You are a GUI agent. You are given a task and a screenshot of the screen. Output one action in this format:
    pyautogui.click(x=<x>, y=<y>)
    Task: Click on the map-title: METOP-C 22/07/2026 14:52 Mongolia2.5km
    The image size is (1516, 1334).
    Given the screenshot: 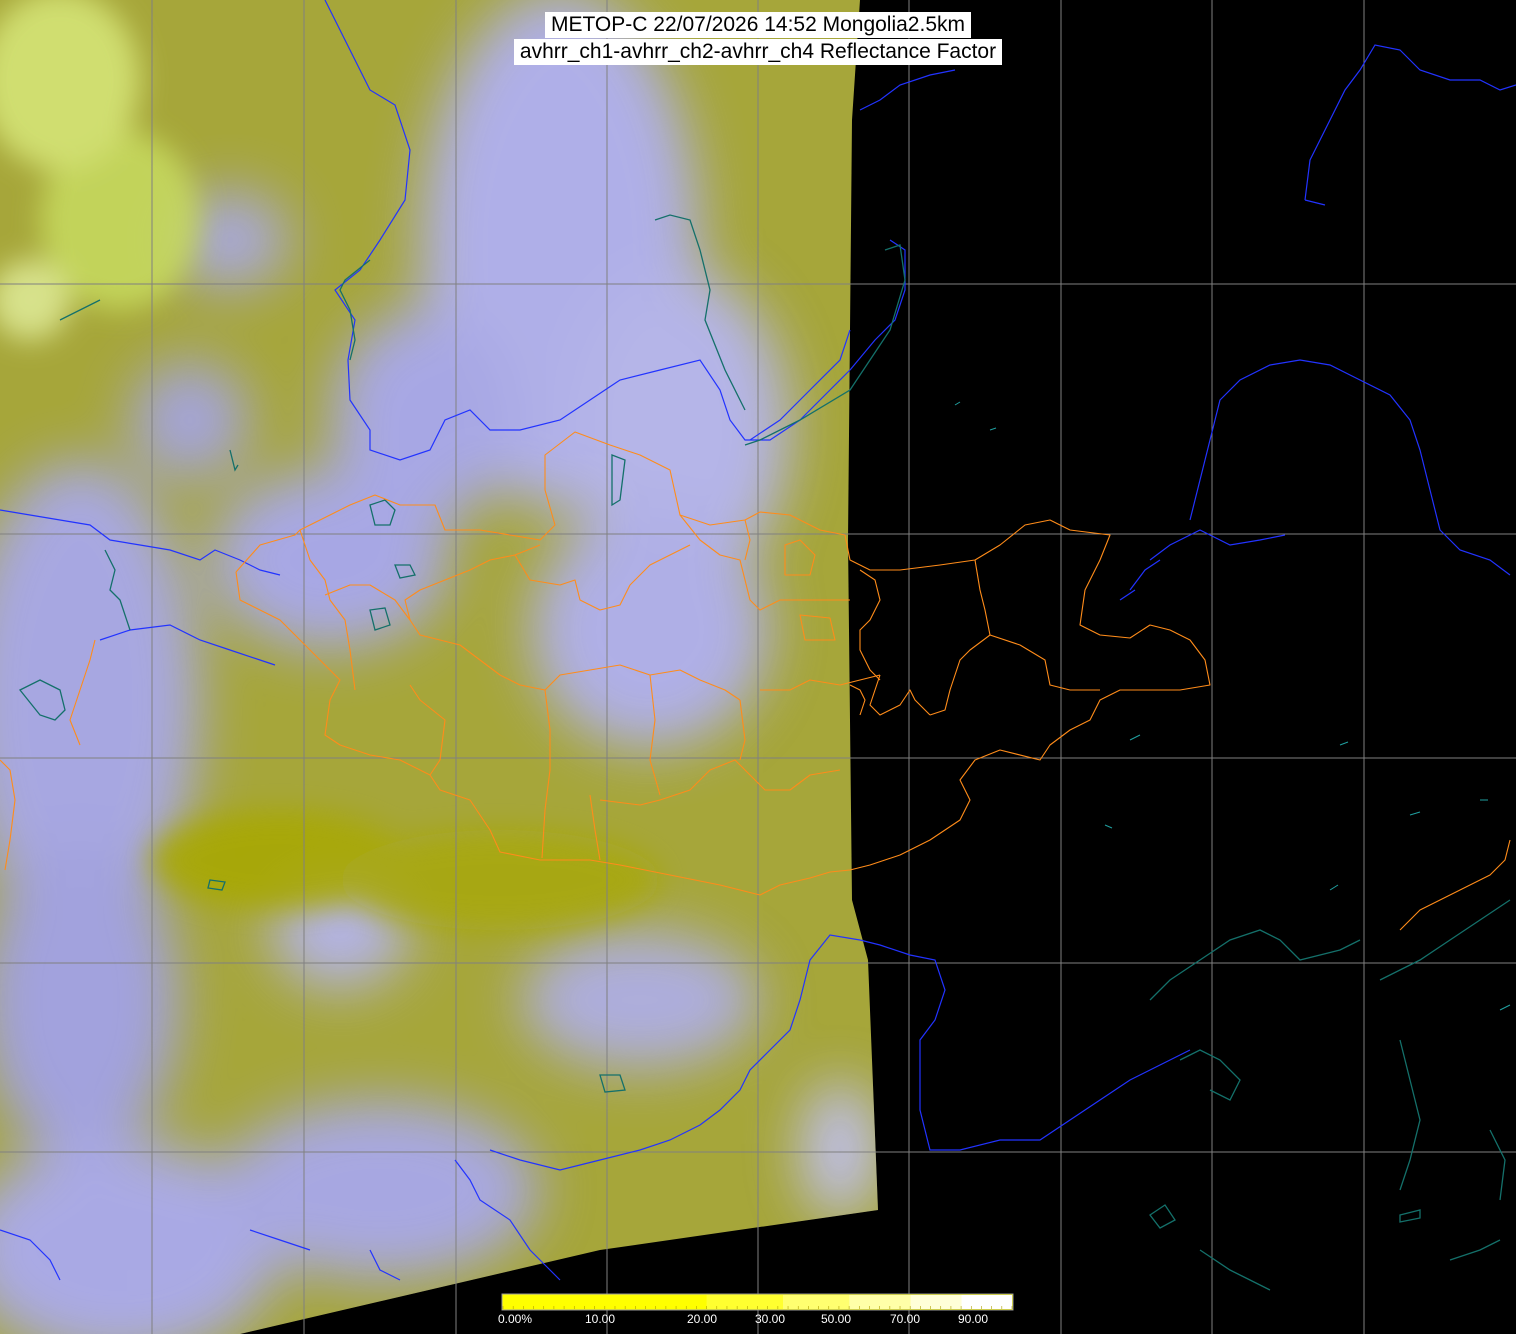 What is the action you would take?
    pyautogui.click(x=757, y=25)
    